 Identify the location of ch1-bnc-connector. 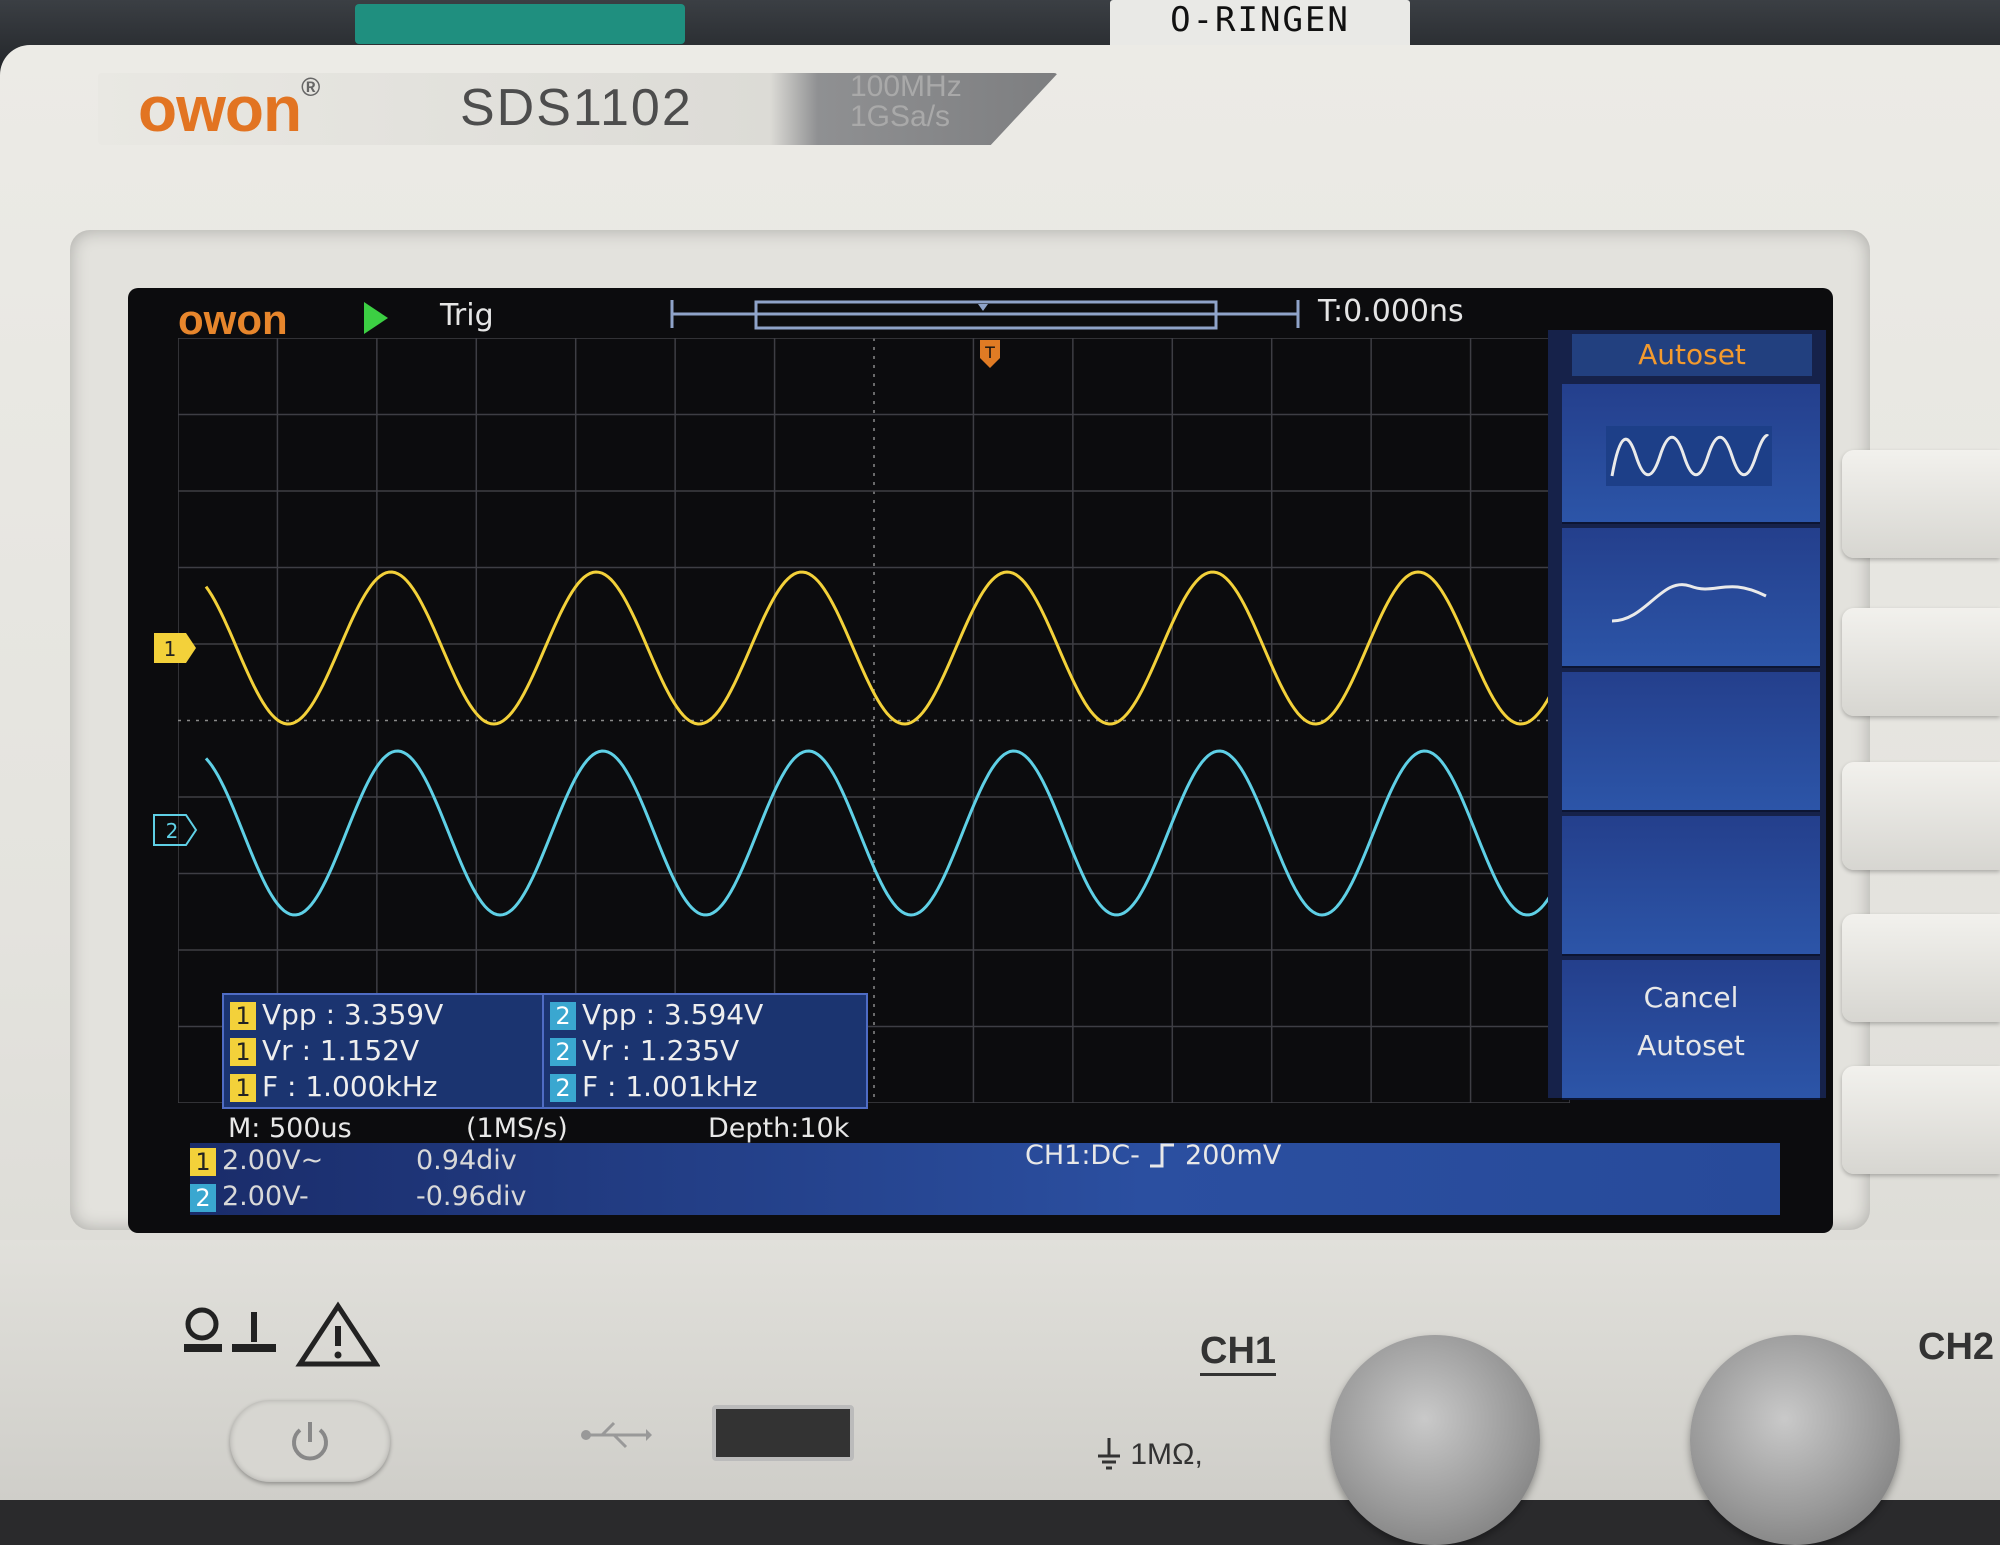
(1435, 1440).